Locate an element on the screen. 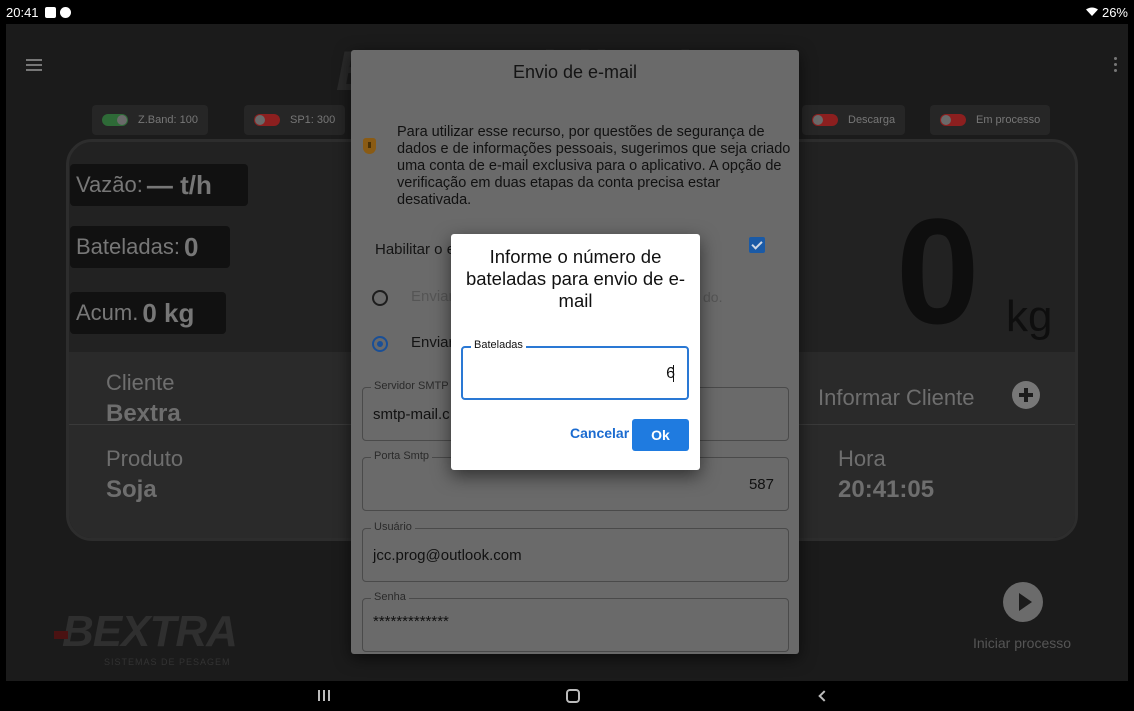  chip-sp1: SP1: 300 is located at coordinates (295, 120).